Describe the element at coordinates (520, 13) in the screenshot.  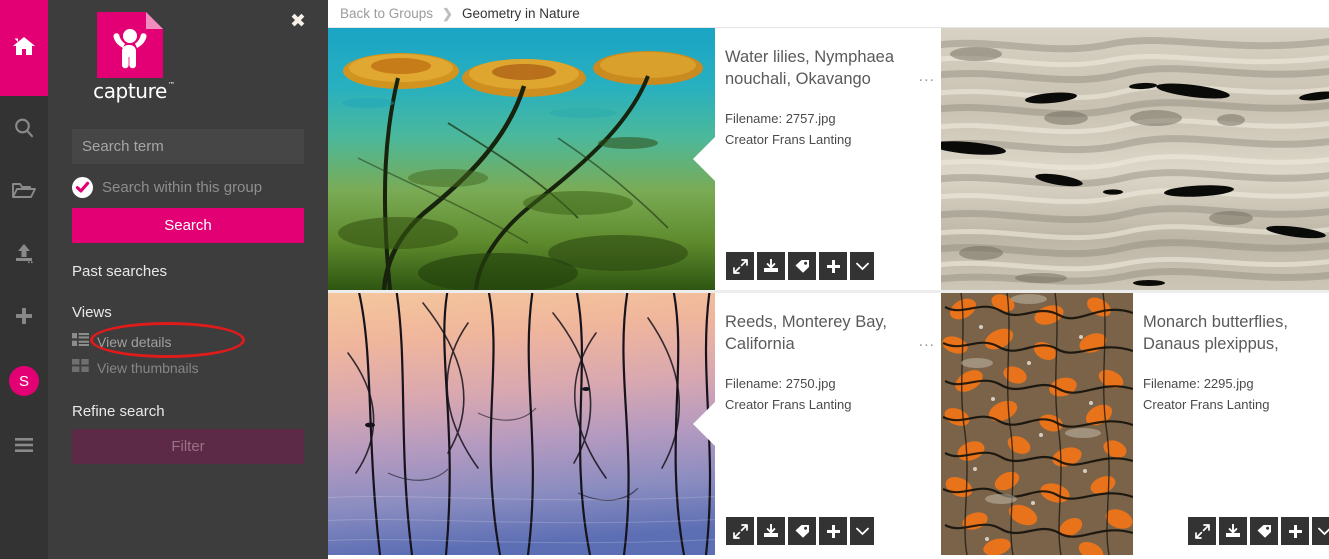
I see `breadcrumb-current-group: Geometry in Nature` at that location.